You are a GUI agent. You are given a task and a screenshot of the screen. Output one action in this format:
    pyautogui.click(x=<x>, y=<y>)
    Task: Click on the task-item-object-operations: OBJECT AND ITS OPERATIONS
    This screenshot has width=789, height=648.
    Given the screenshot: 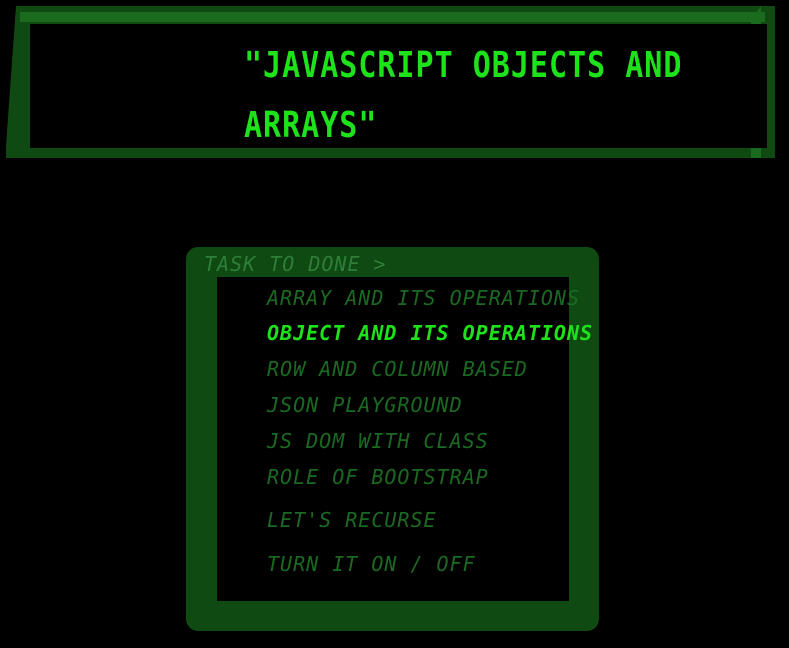 What is the action you would take?
    pyautogui.click(x=430, y=333)
    